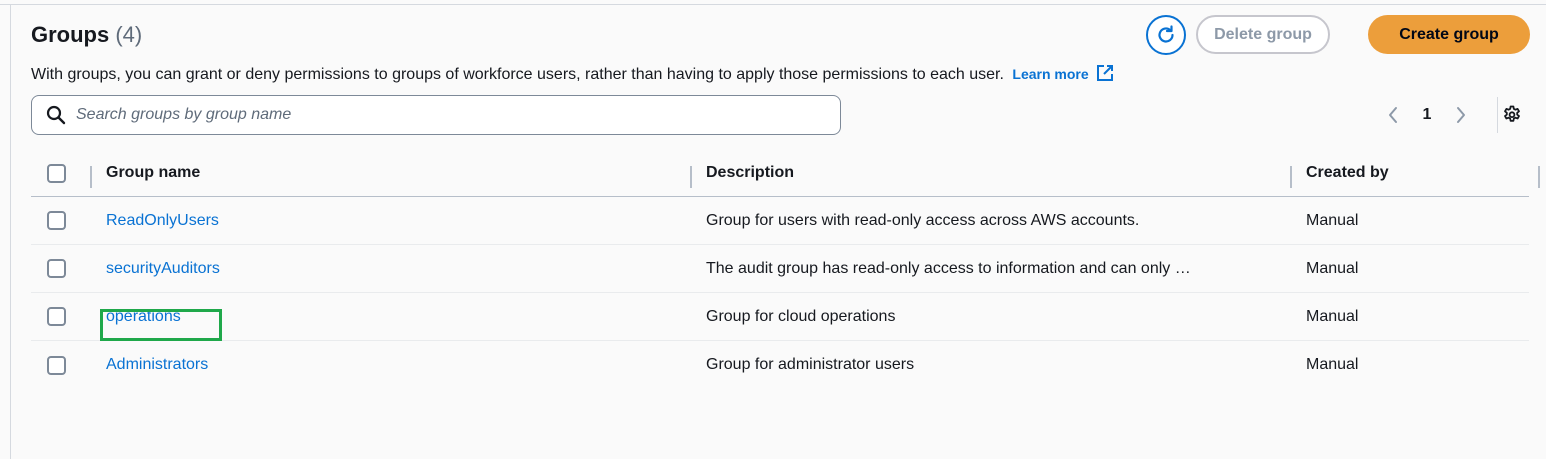 This screenshot has width=1546, height=459. Describe the element at coordinates (986, 316) in the screenshot. I see `group-description: Group for cloud operations` at that location.